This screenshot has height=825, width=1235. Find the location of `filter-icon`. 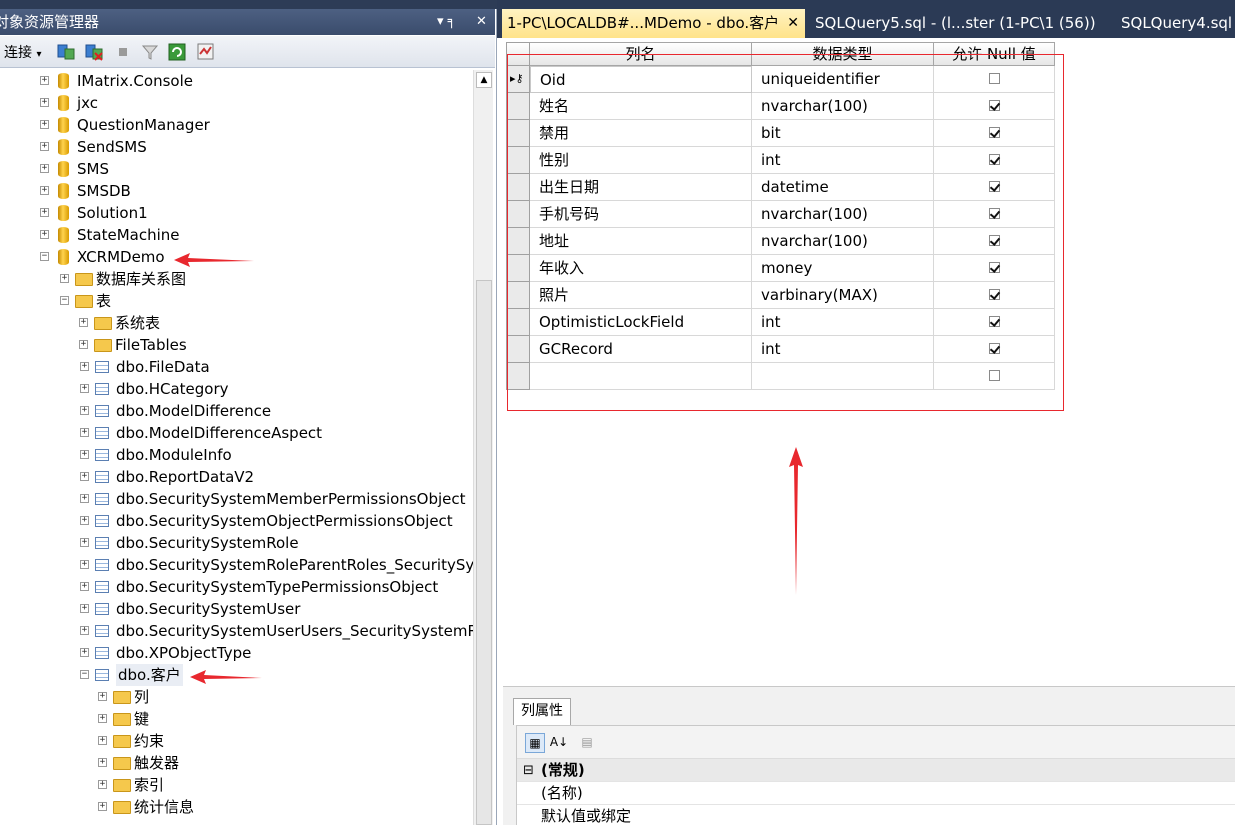

filter-icon is located at coordinates (150, 52).